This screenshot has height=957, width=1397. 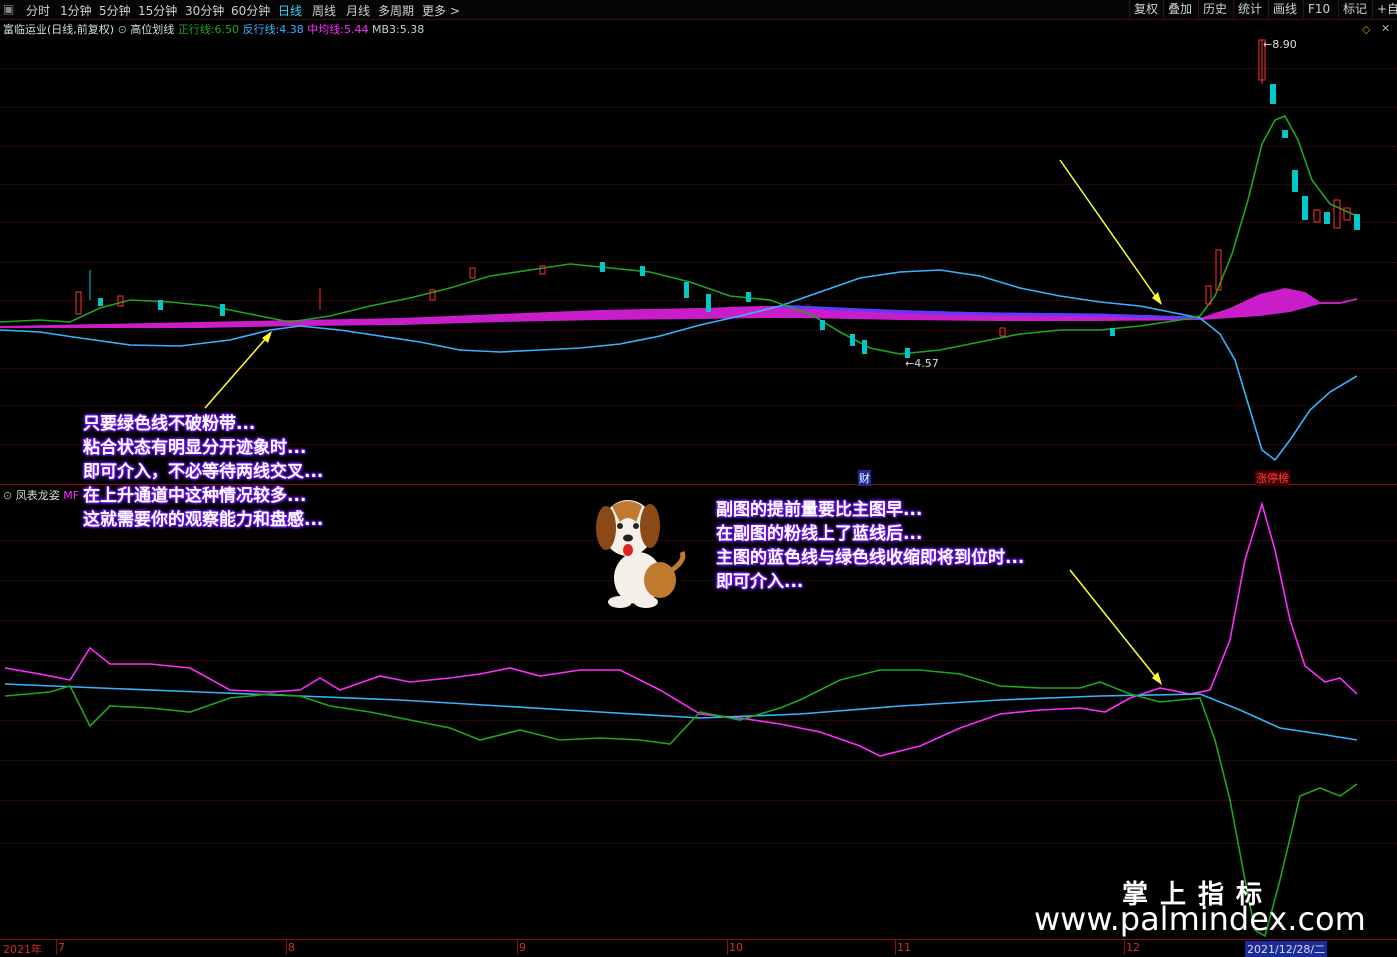 I want to click on time-axis: 2021年 7 8 9 10 11 12 2021/12/28/二, so click(x=698, y=948).